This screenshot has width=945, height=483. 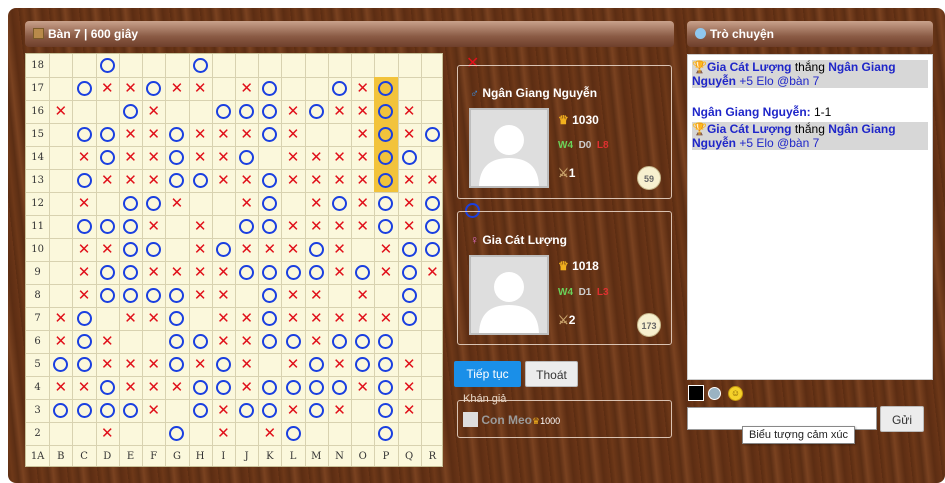 I want to click on quit-button: Thoát, so click(x=551, y=374).